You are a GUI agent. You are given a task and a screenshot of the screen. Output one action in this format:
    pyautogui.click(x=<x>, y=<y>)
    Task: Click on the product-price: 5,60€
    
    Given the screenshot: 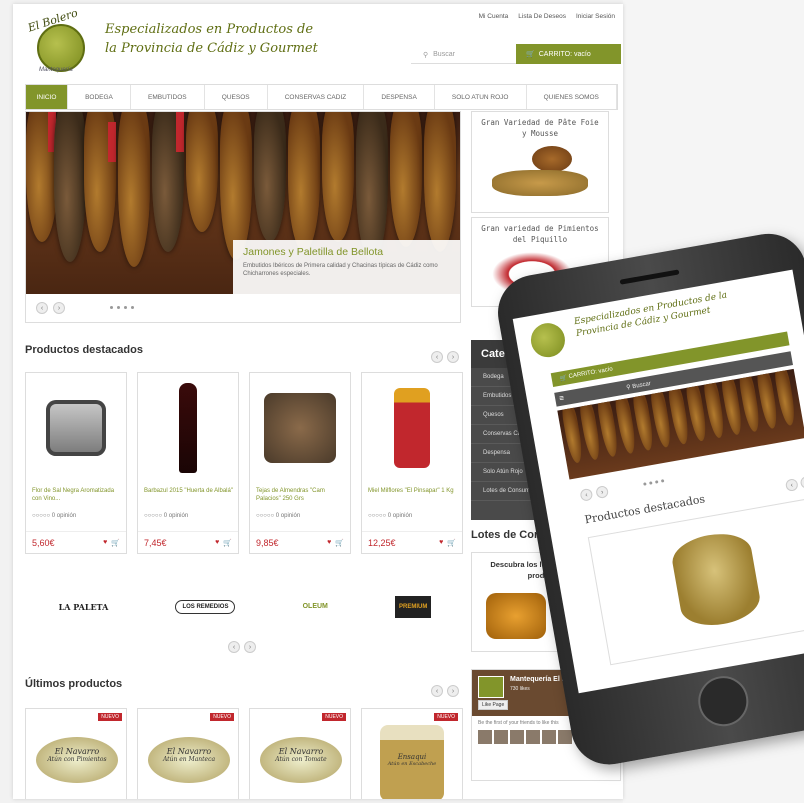 What is the action you would take?
    pyautogui.click(x=43, y=542)
    